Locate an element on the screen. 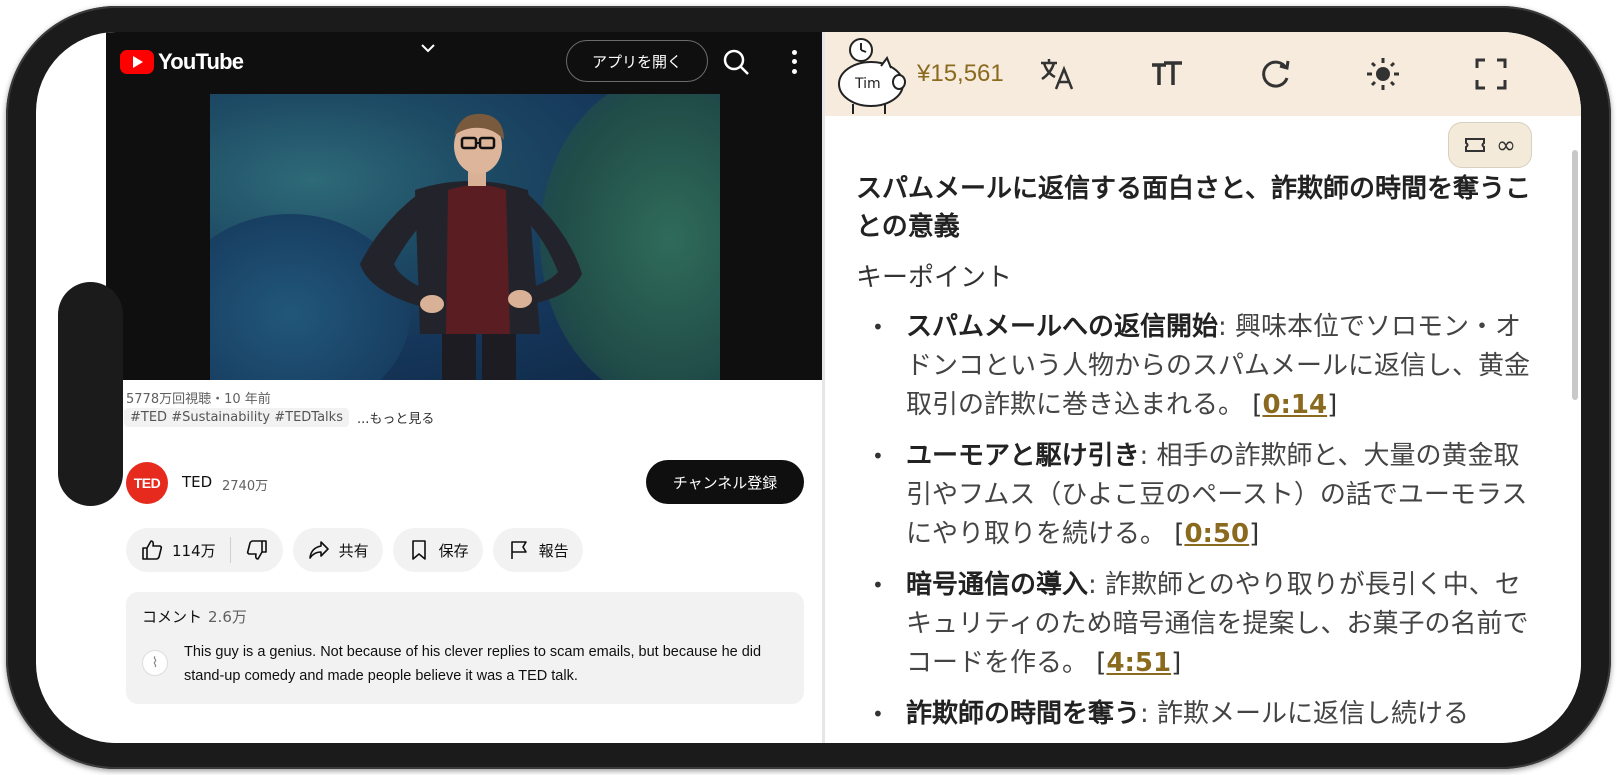  video-frame is located at coordinates (465, 237).